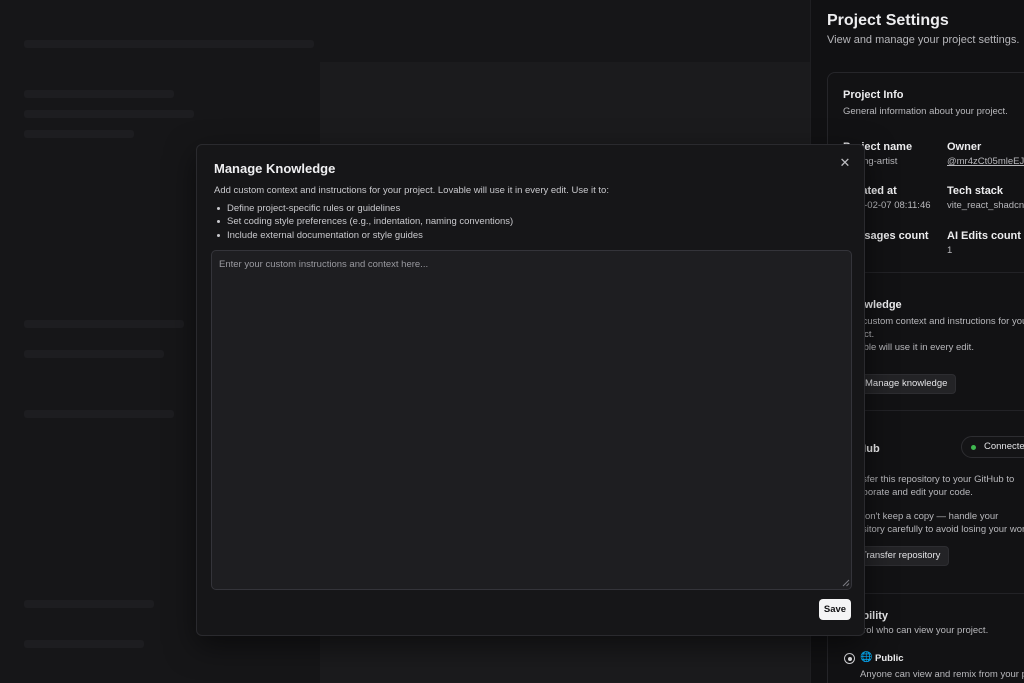 Image resolution: width=1024 pixels, height=683 pixels. What do you see at coordinates (906, 384) in the screenshot?
I see `manage-knowledge-button: Manage knowledge` at bounding box center [906, 384].